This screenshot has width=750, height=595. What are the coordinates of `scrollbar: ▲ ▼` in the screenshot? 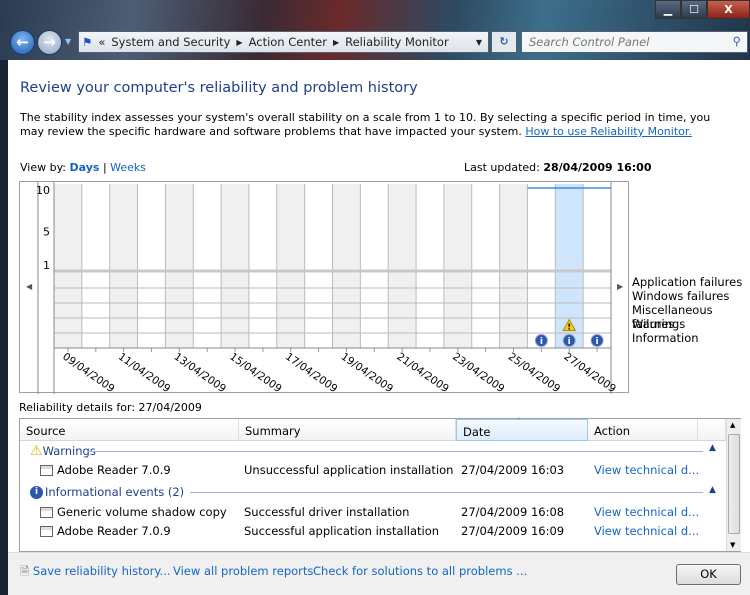 It's located at (733, 485).